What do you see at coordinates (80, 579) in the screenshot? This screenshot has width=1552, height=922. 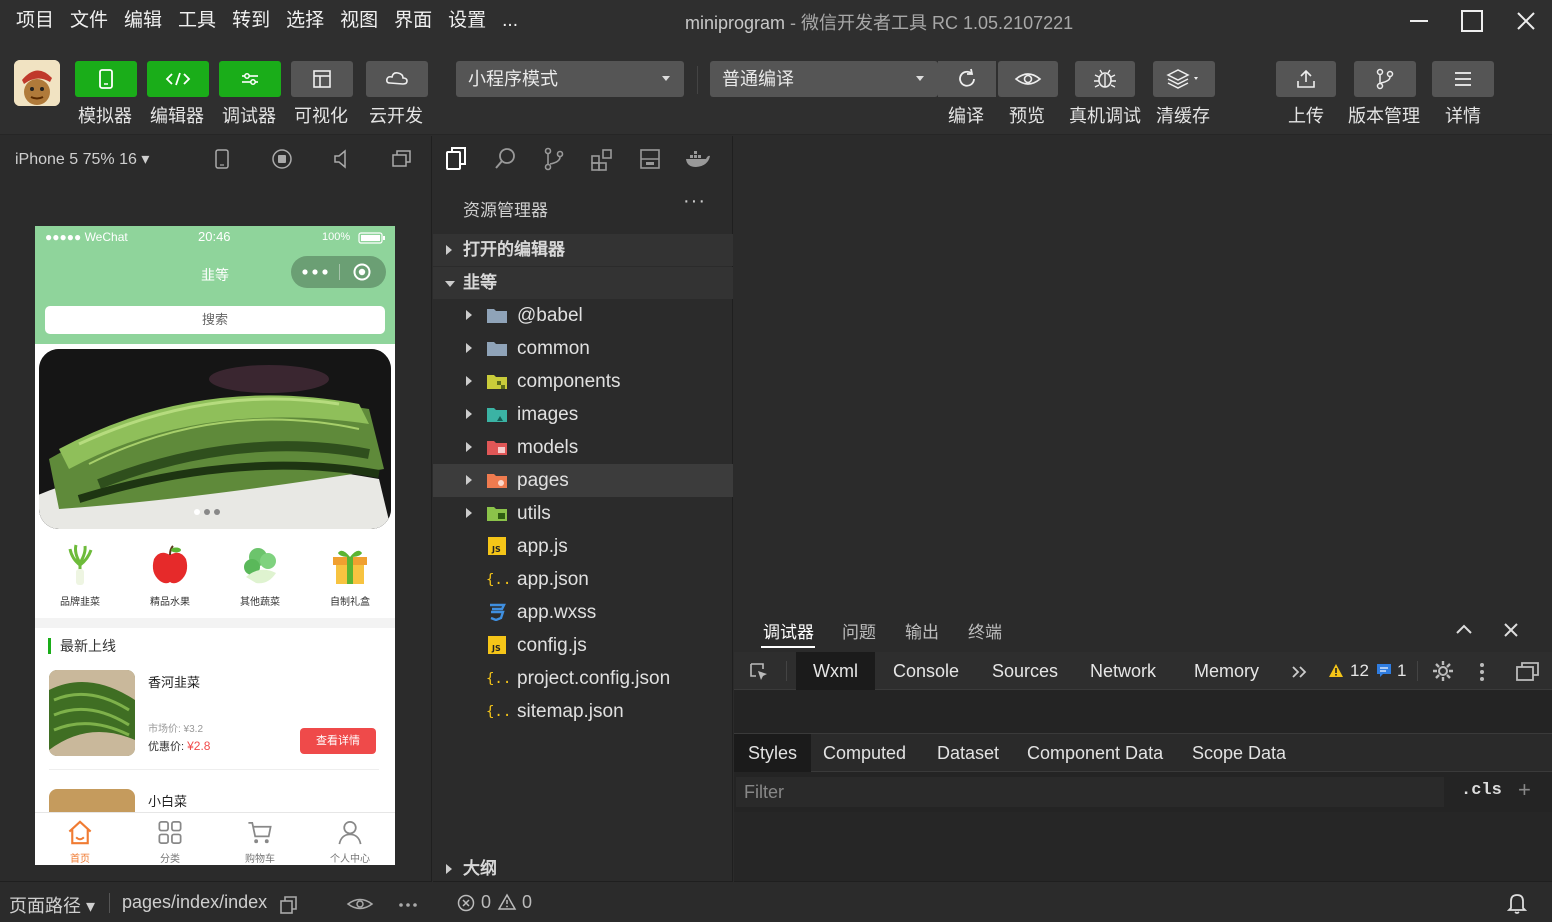 I see `category-brand-leek: 品牌韭菜` at bounding box center [80, 579].